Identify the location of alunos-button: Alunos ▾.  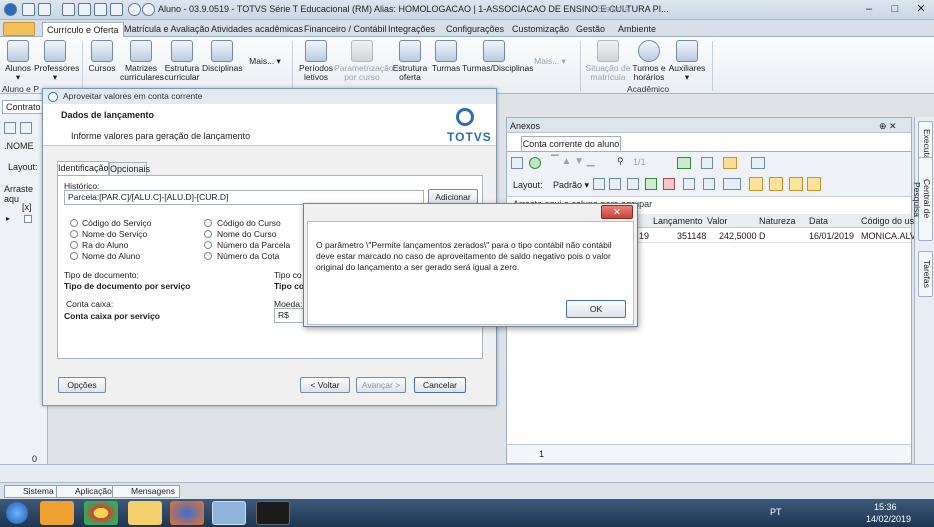
(18, 61).